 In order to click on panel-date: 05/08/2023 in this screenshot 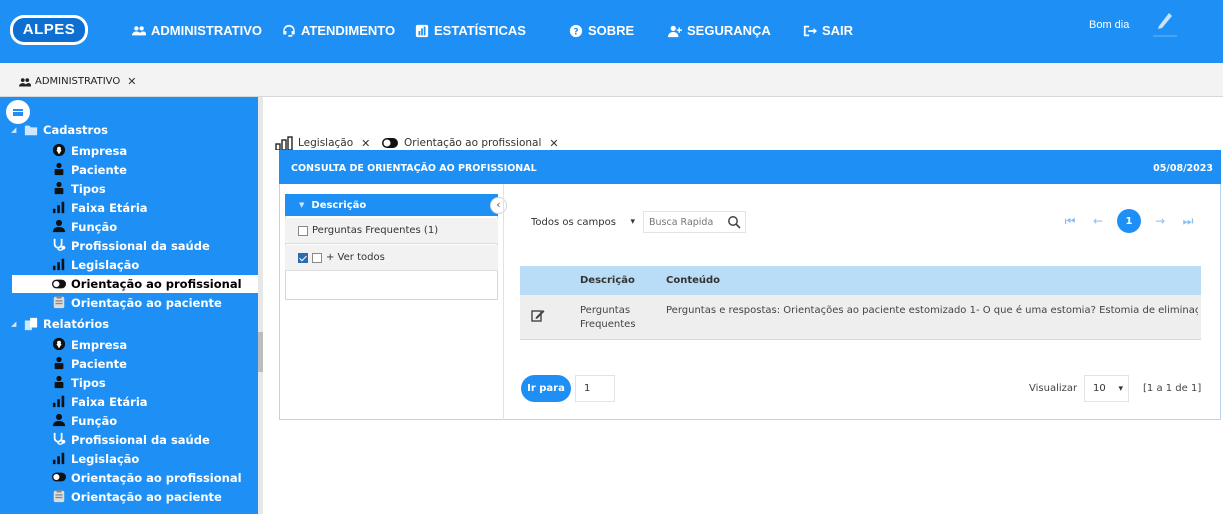, I will do `click(1183, 168)`.